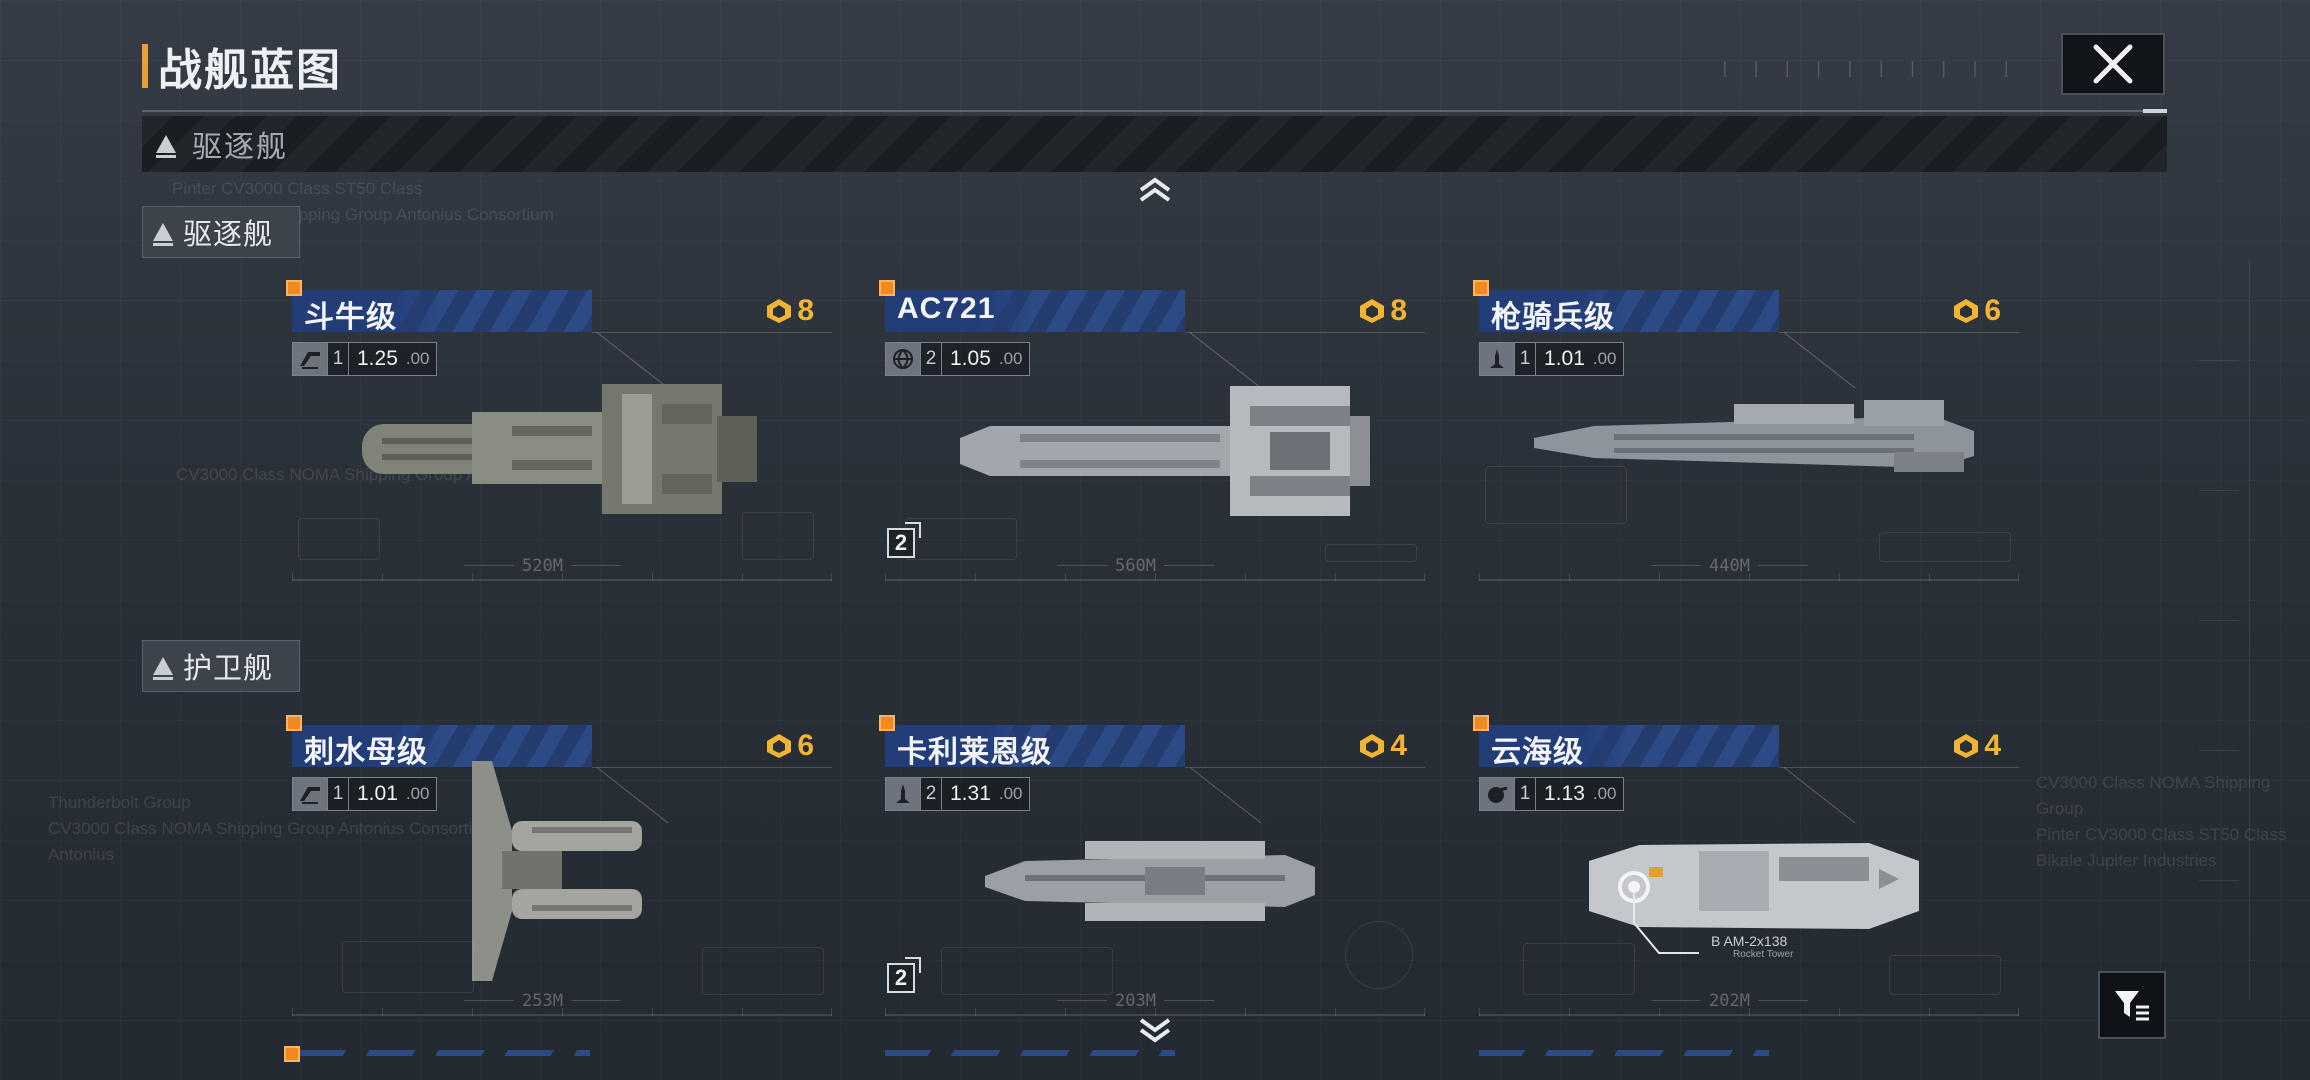 The width and height of the screenshot is (2310, 1080). I want to click on next-row-card-peek, so click(1624, 1053).